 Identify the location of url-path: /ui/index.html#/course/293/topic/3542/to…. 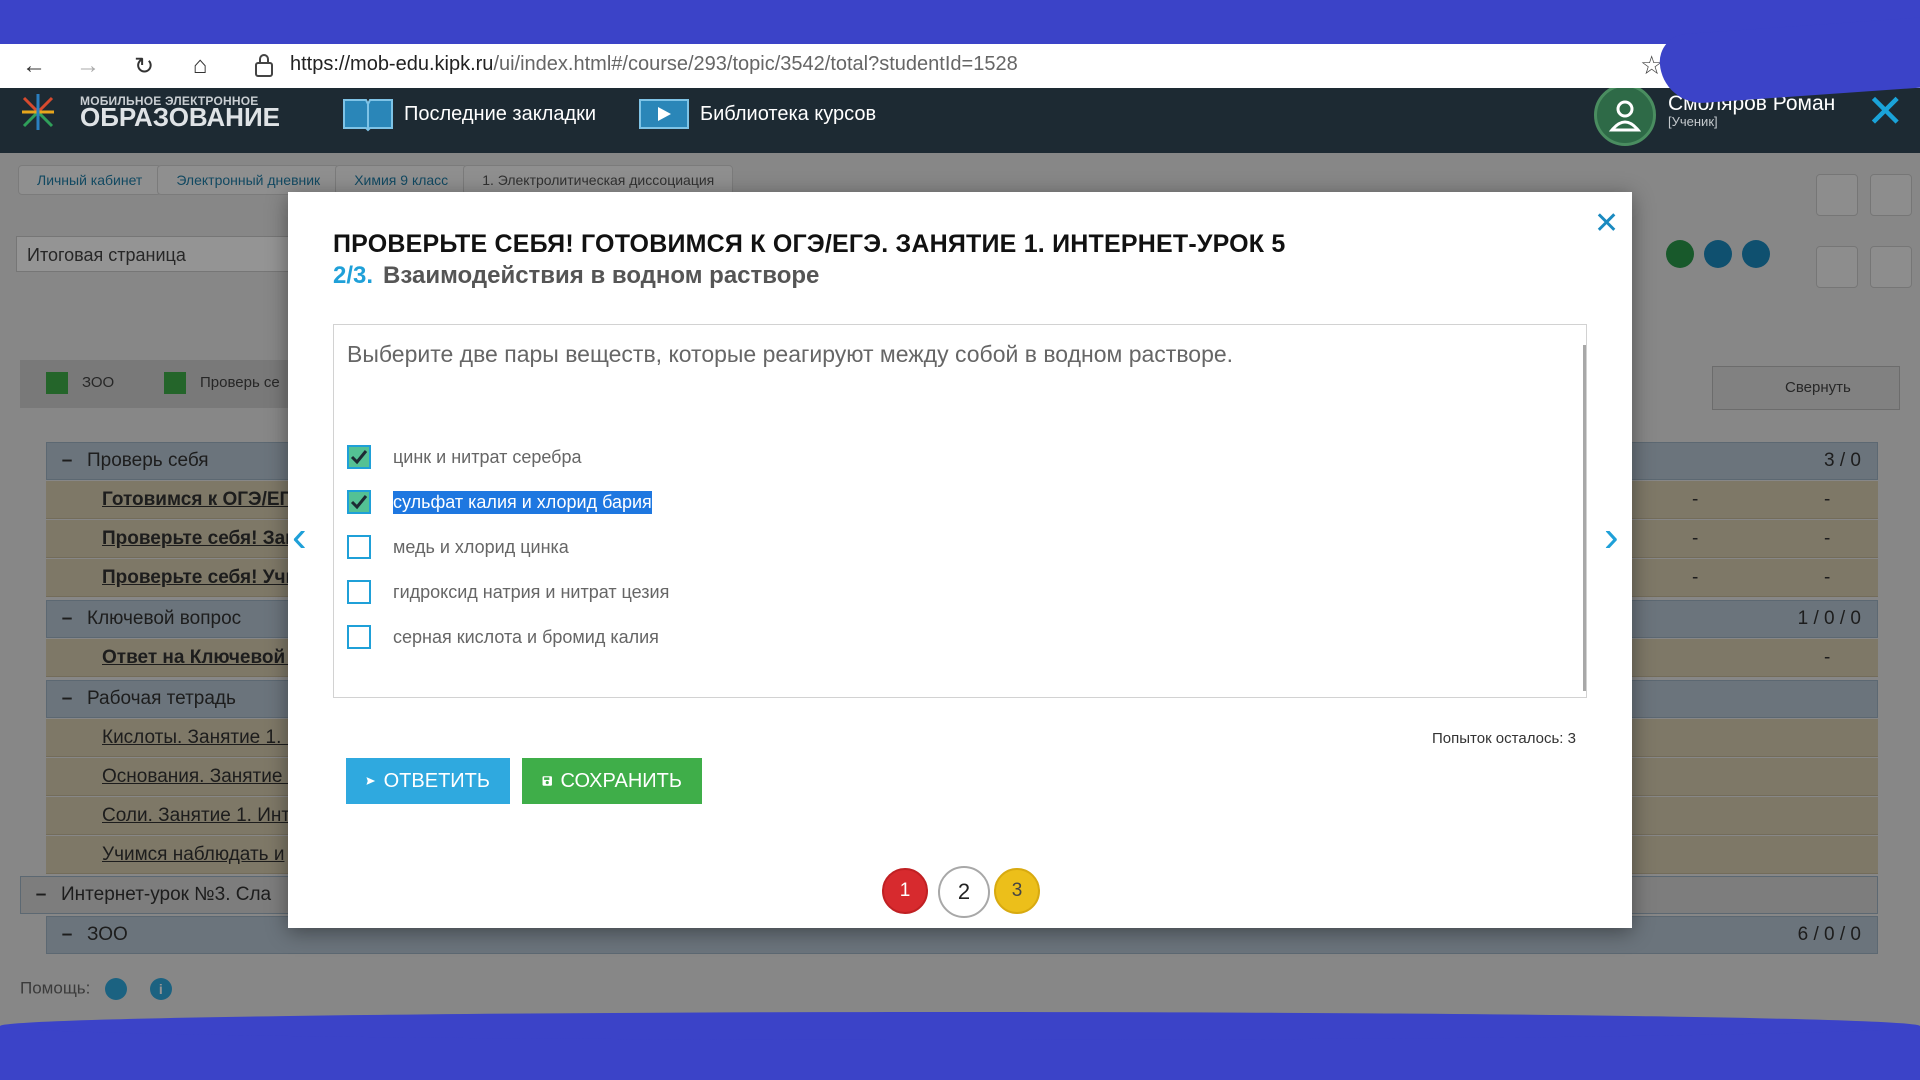
(755, 64).